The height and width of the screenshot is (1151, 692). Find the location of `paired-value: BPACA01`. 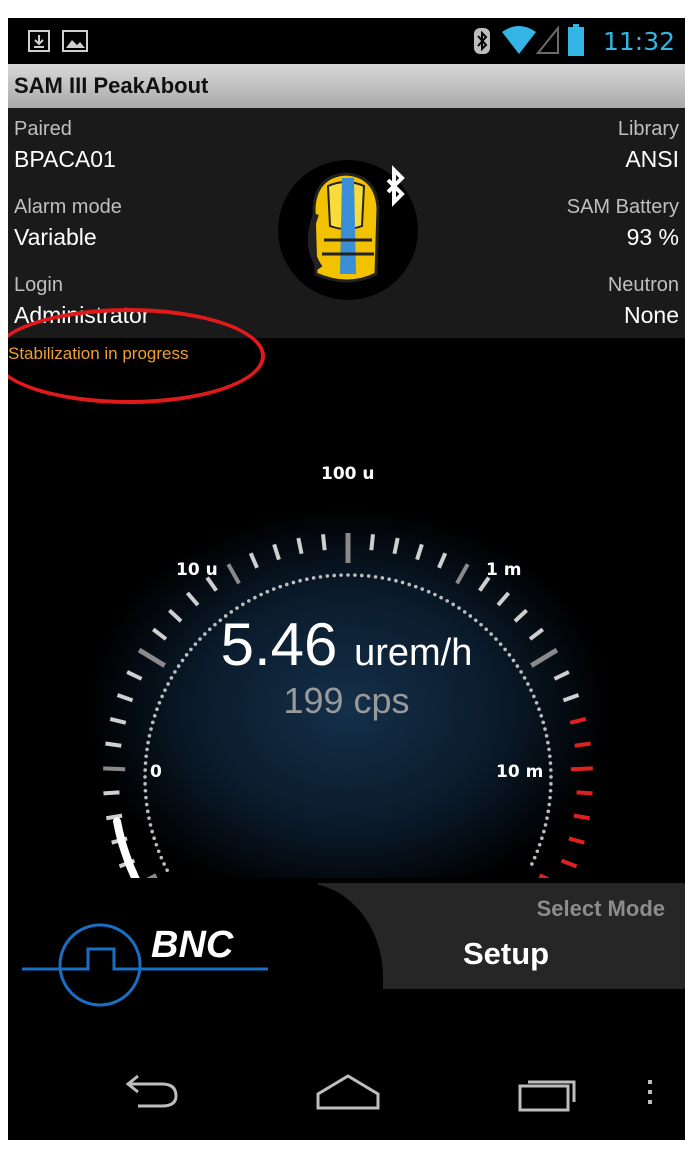

paired-value: BPACA01 is located at coordinates (65, 159).